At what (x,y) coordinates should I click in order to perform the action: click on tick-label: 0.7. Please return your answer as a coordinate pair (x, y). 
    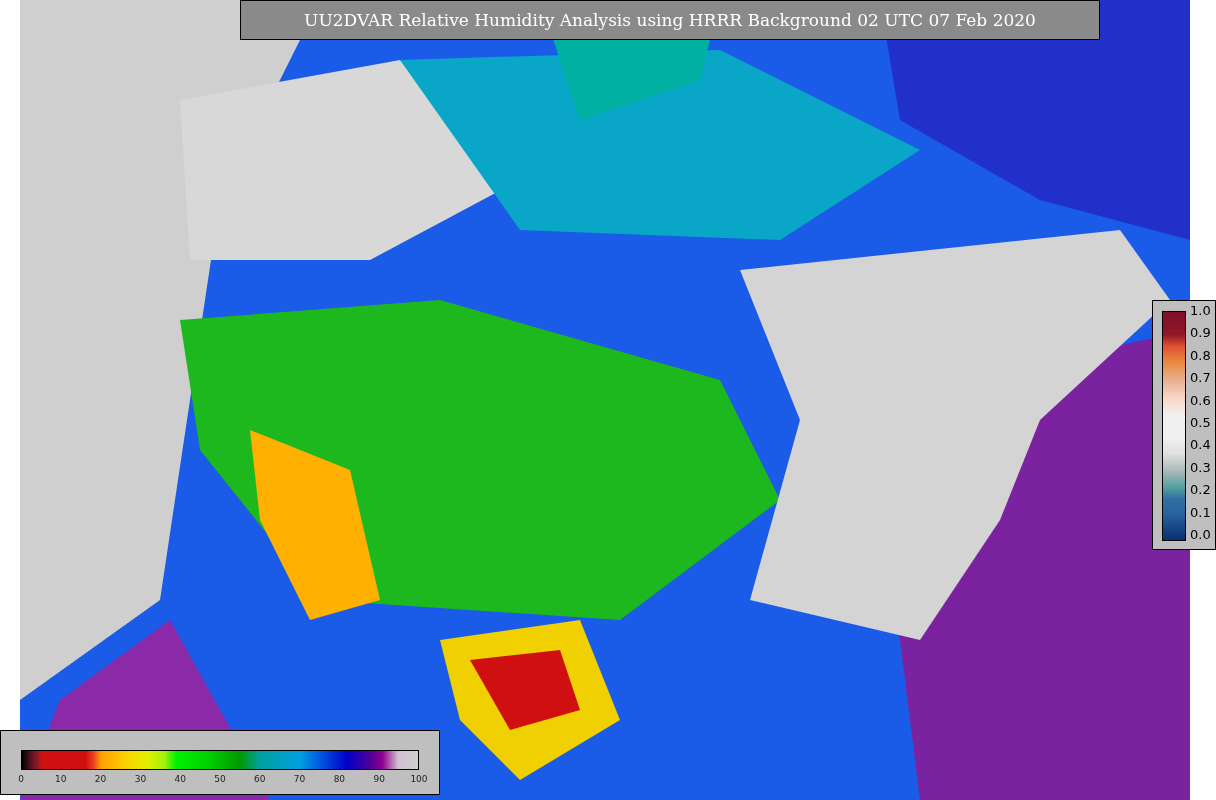
    Looking at the image, I should click on (1200, 378).